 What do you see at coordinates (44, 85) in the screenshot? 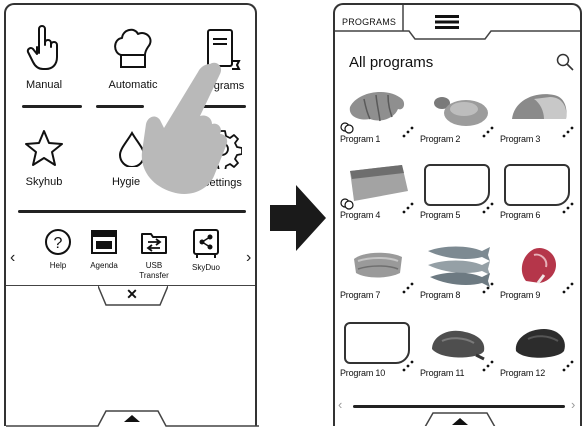
I see `tile-label: Manual` at bounding box center [44, 85].